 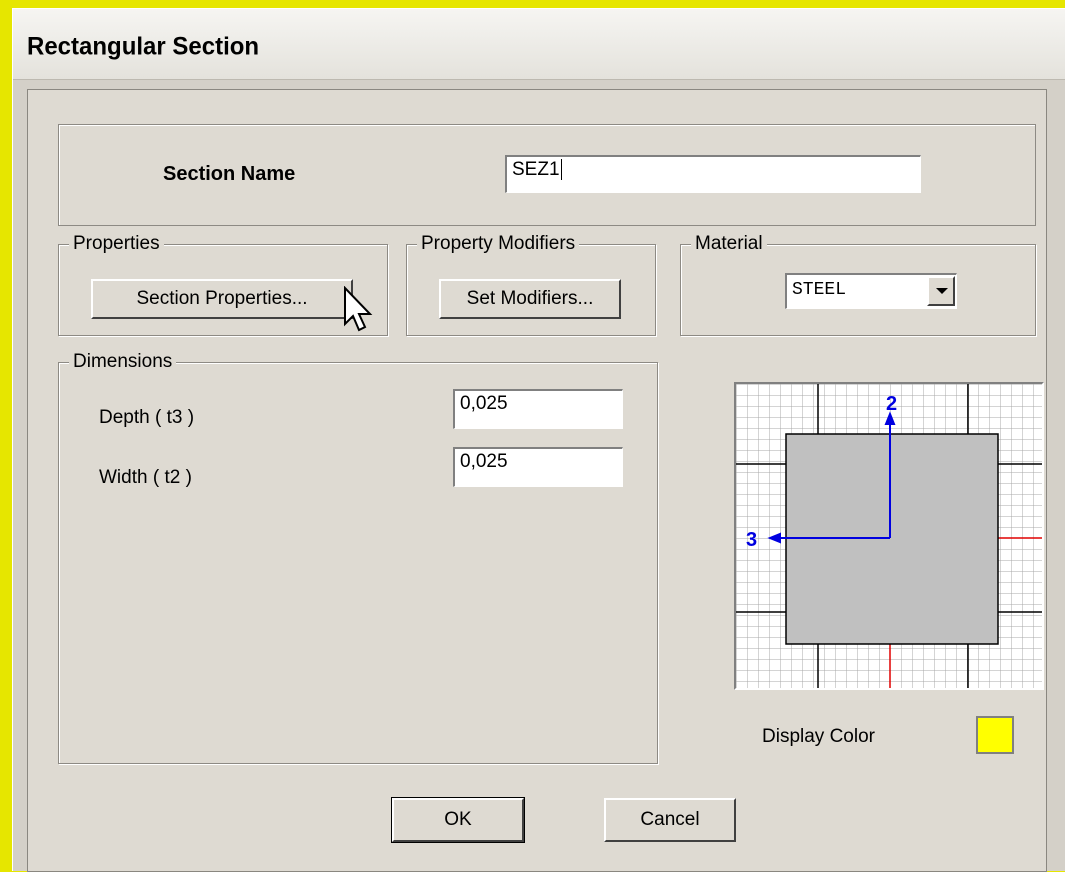 What do you see at coordinates (458, 820) in the screenshot?
I see `ok-button: OK` at bounding box center [458, 820].